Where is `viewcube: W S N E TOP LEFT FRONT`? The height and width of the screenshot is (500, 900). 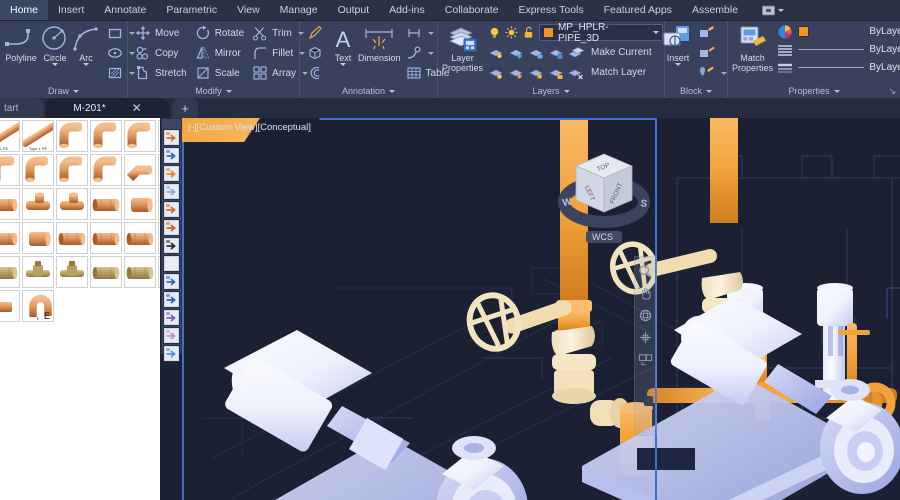
viewcube: W S N E TOP LEFT FRONT is located at coordinates (604, 192).